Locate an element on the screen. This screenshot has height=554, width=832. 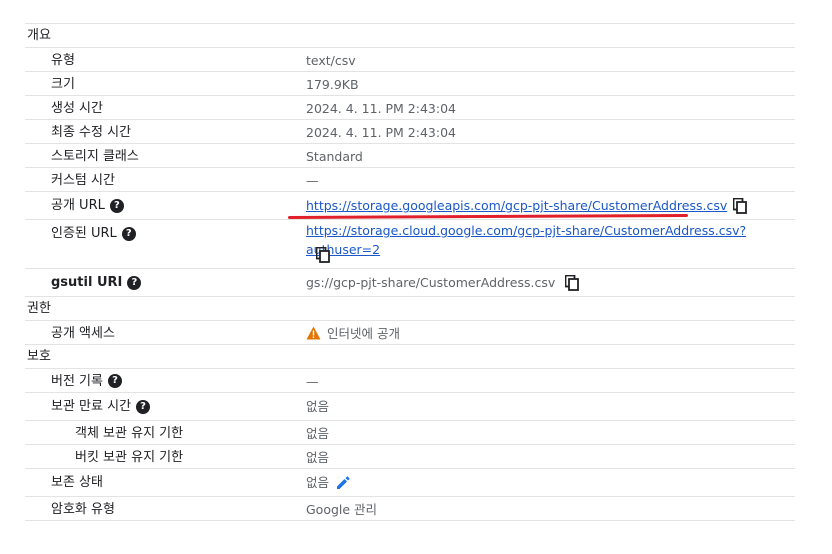
retention-value: 없음 is located at coordinates (318, 406).